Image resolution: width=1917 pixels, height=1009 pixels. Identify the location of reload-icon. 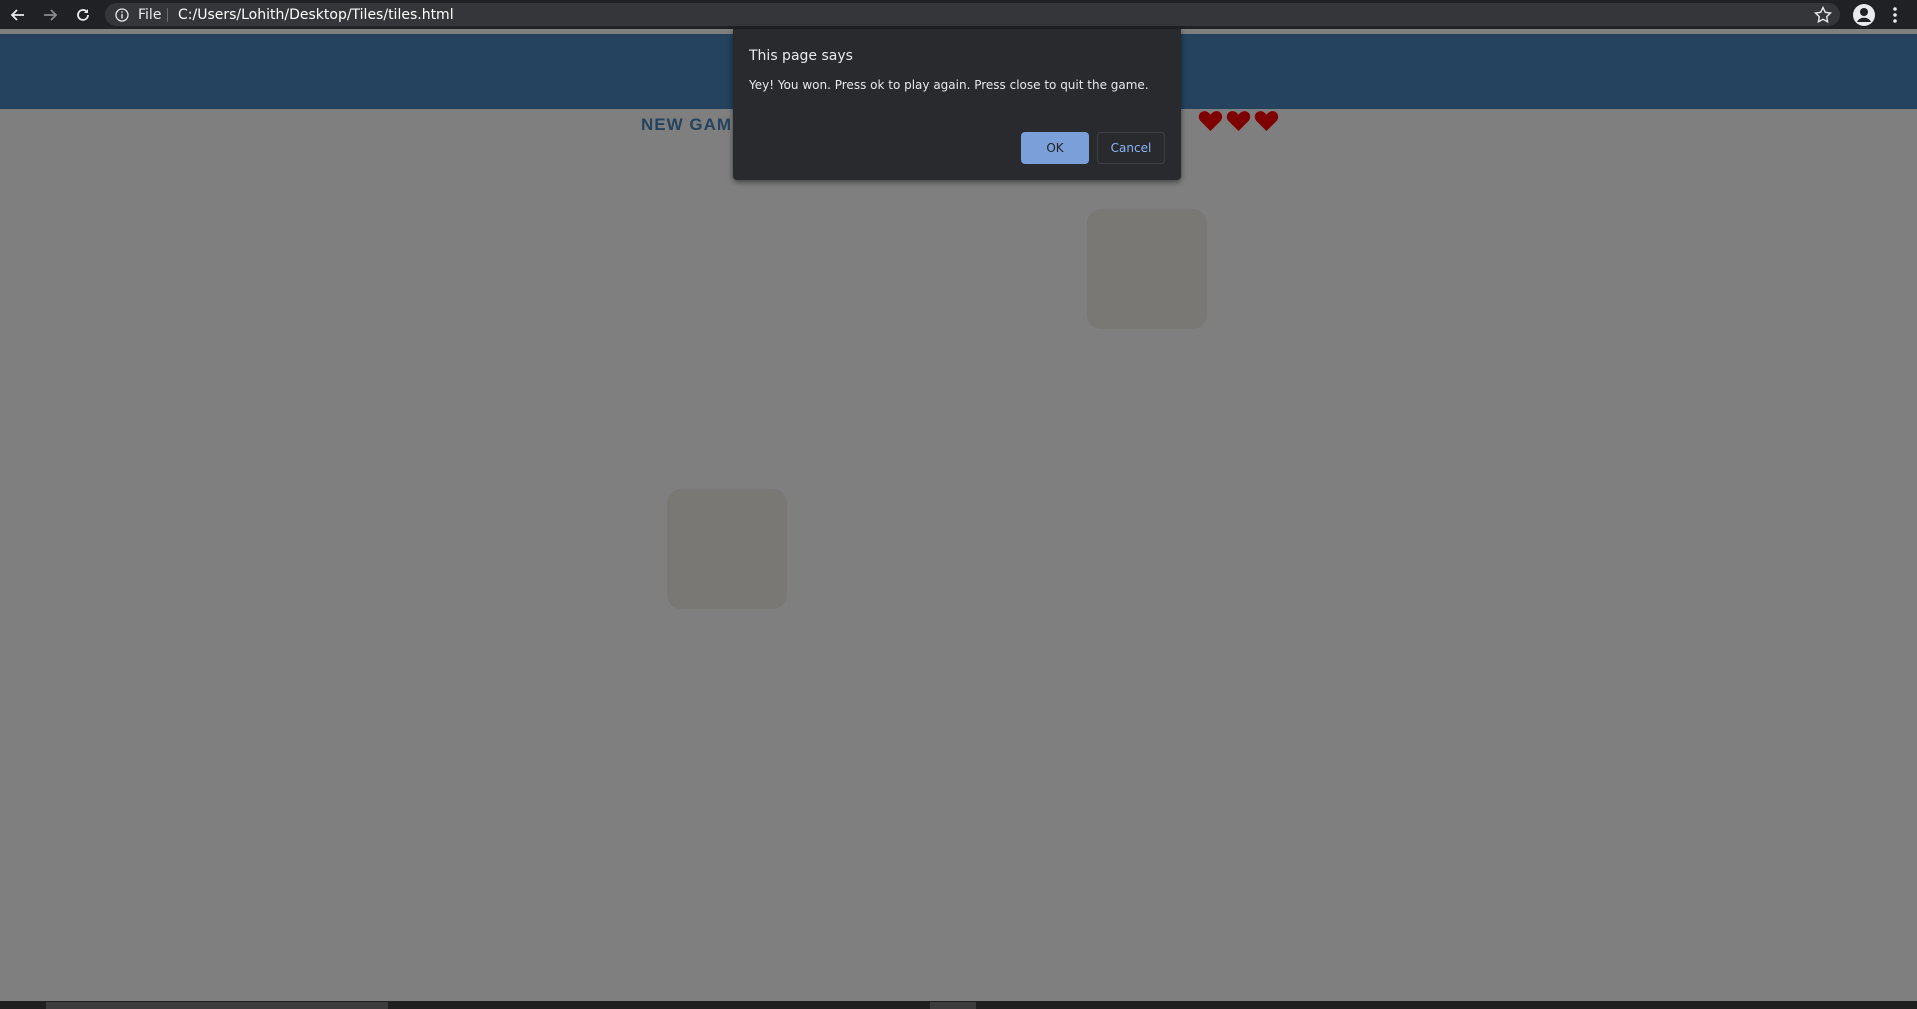
(83, 15).